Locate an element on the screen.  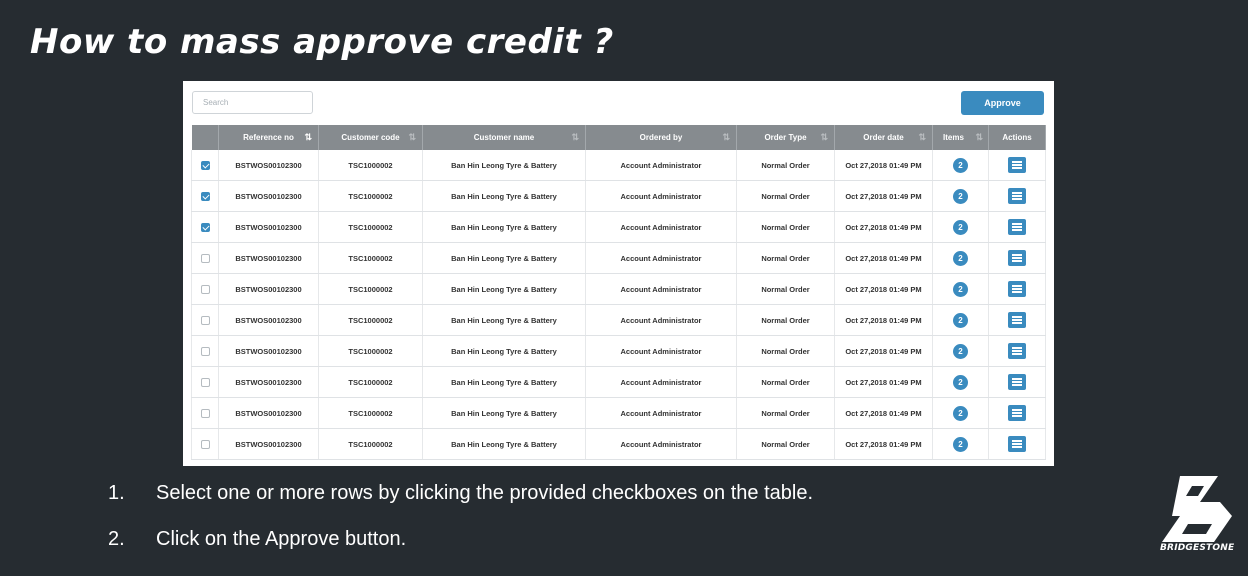
header-order-date: Order date ⇅ is located at coordinates (883, 137).